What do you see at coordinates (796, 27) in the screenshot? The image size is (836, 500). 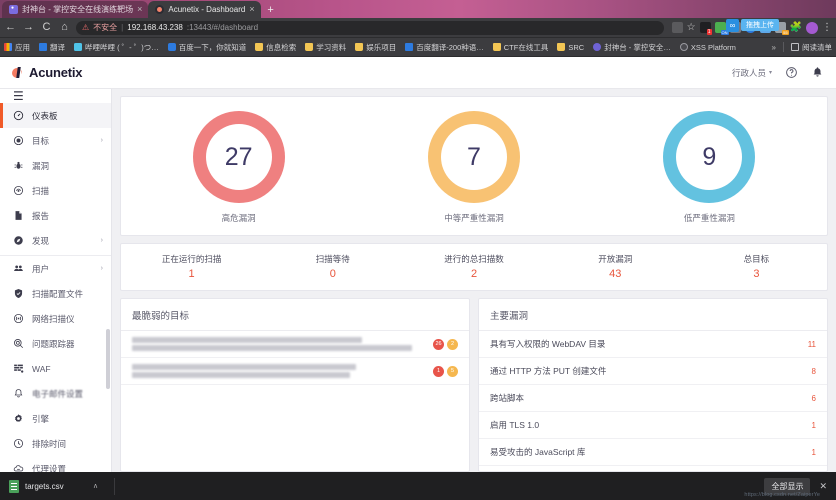 I see `puzzle-icon: 🧩` at bounding box center [796, 27].